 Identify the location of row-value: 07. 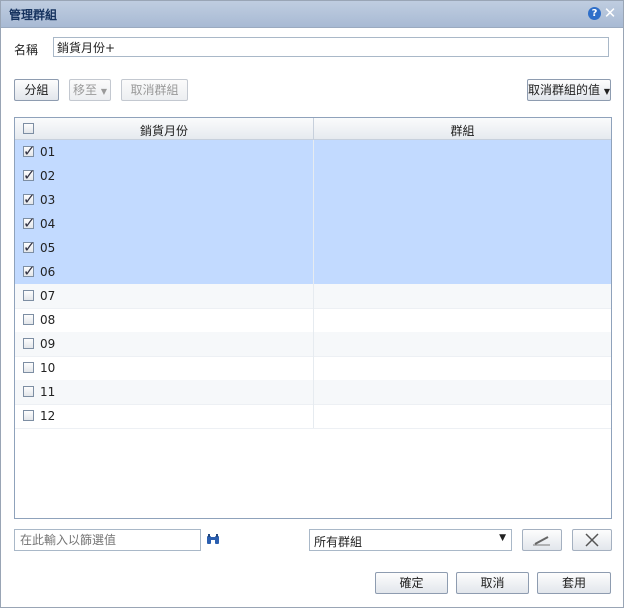
(48, 296).